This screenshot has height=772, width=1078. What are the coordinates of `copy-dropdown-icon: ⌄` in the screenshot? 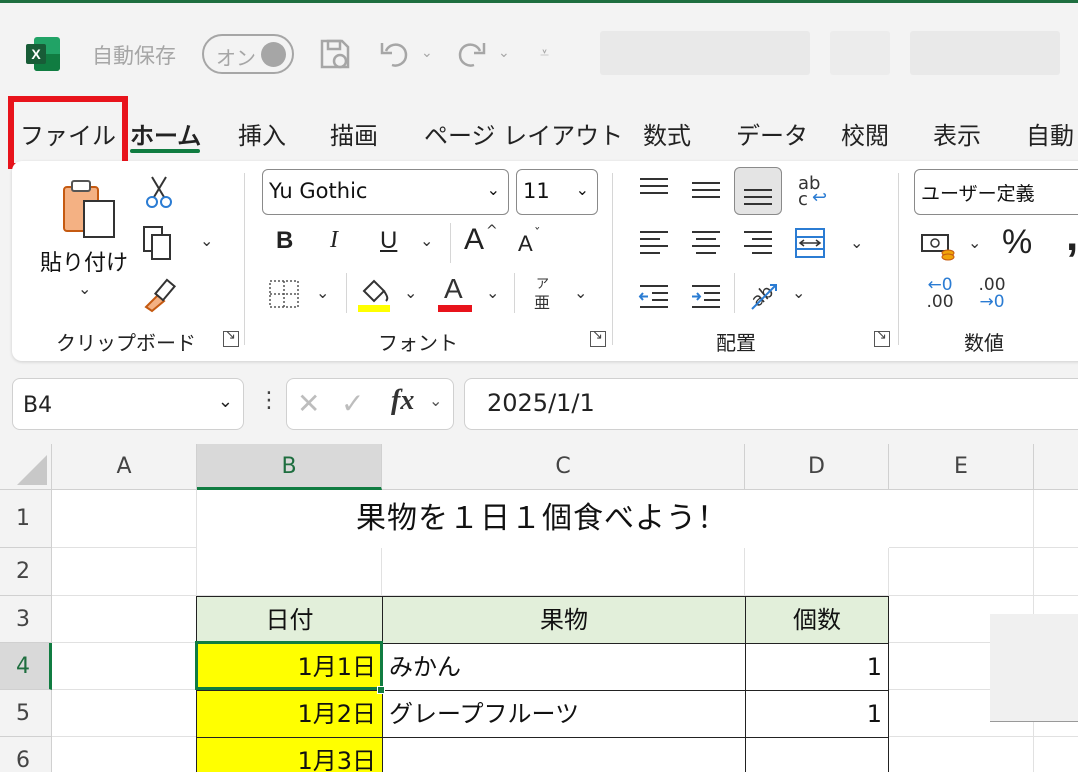 It's located at (206, 240).